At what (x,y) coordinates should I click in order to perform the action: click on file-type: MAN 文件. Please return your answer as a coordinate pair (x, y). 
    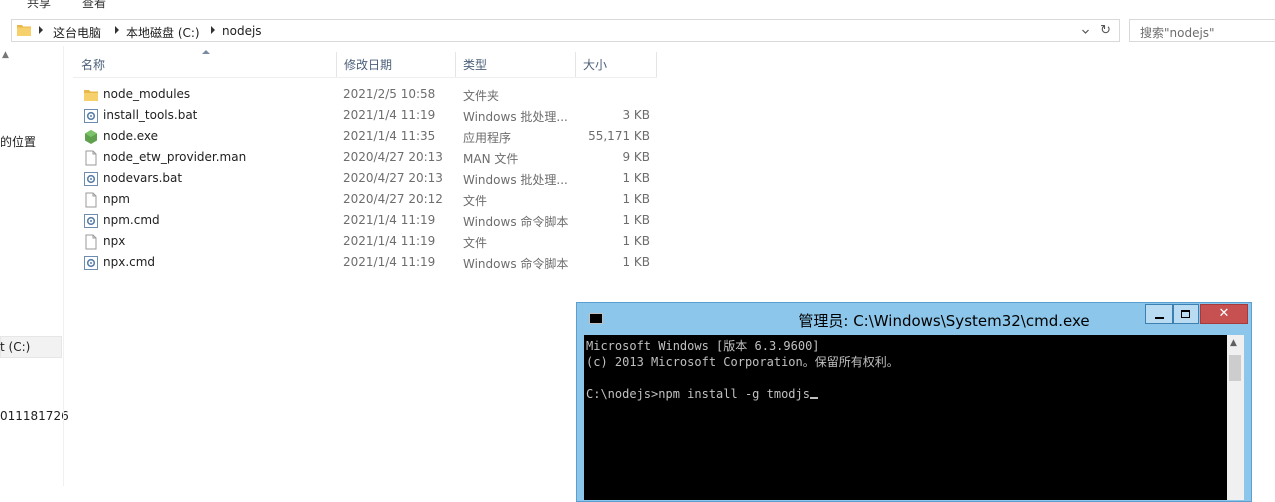
    Looking at the image, I should click on (491, 159).